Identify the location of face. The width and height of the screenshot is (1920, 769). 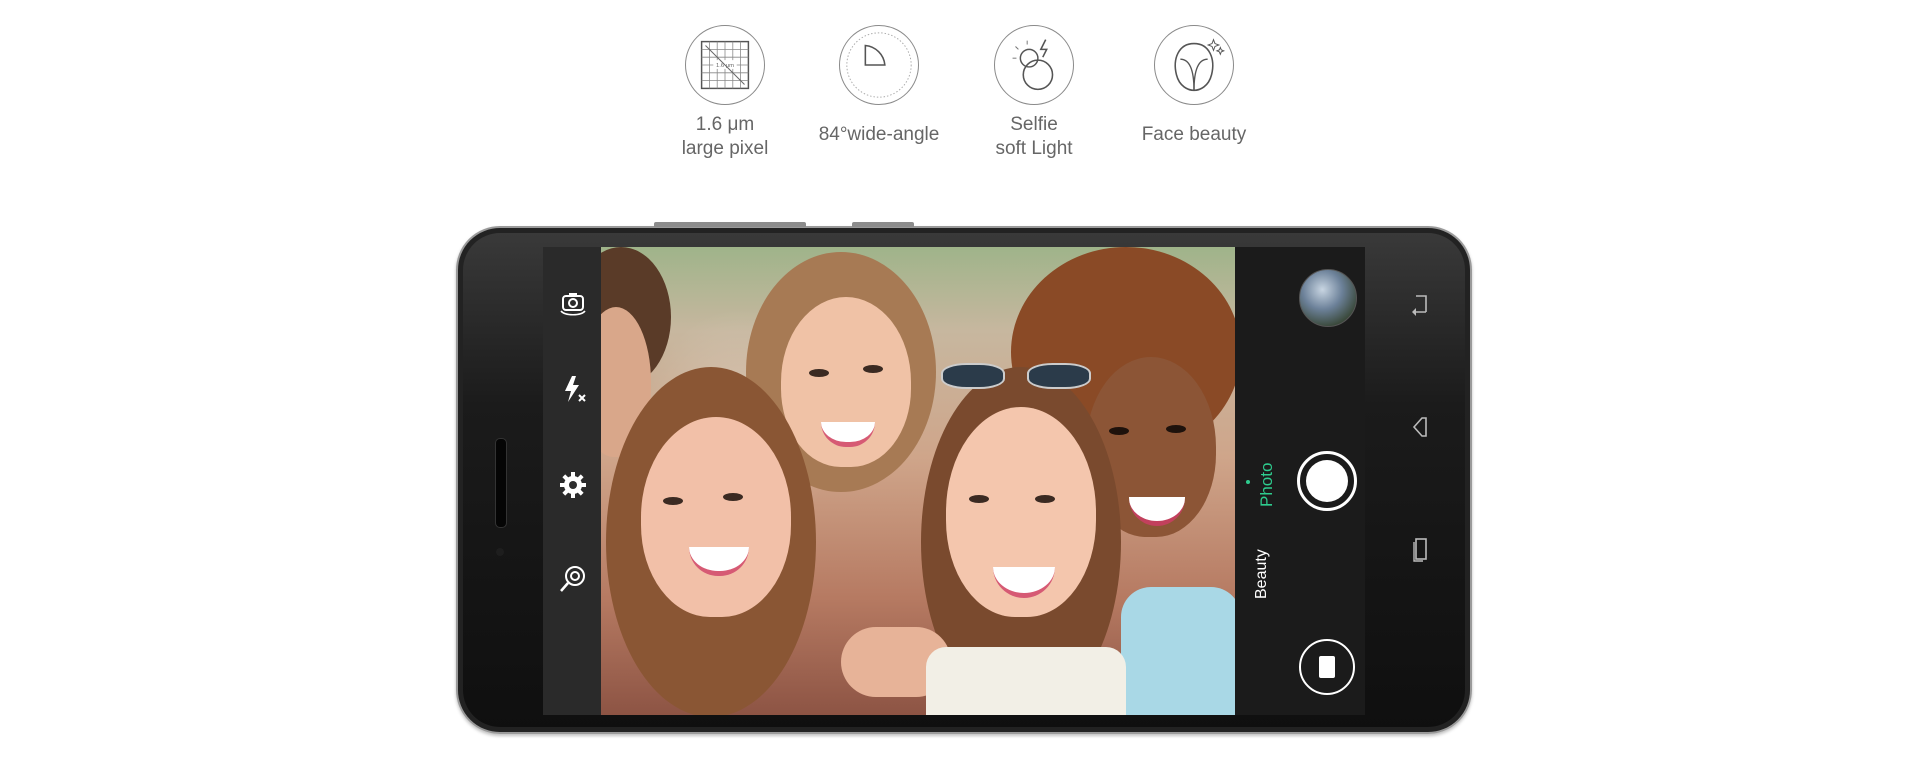
(716, 517).